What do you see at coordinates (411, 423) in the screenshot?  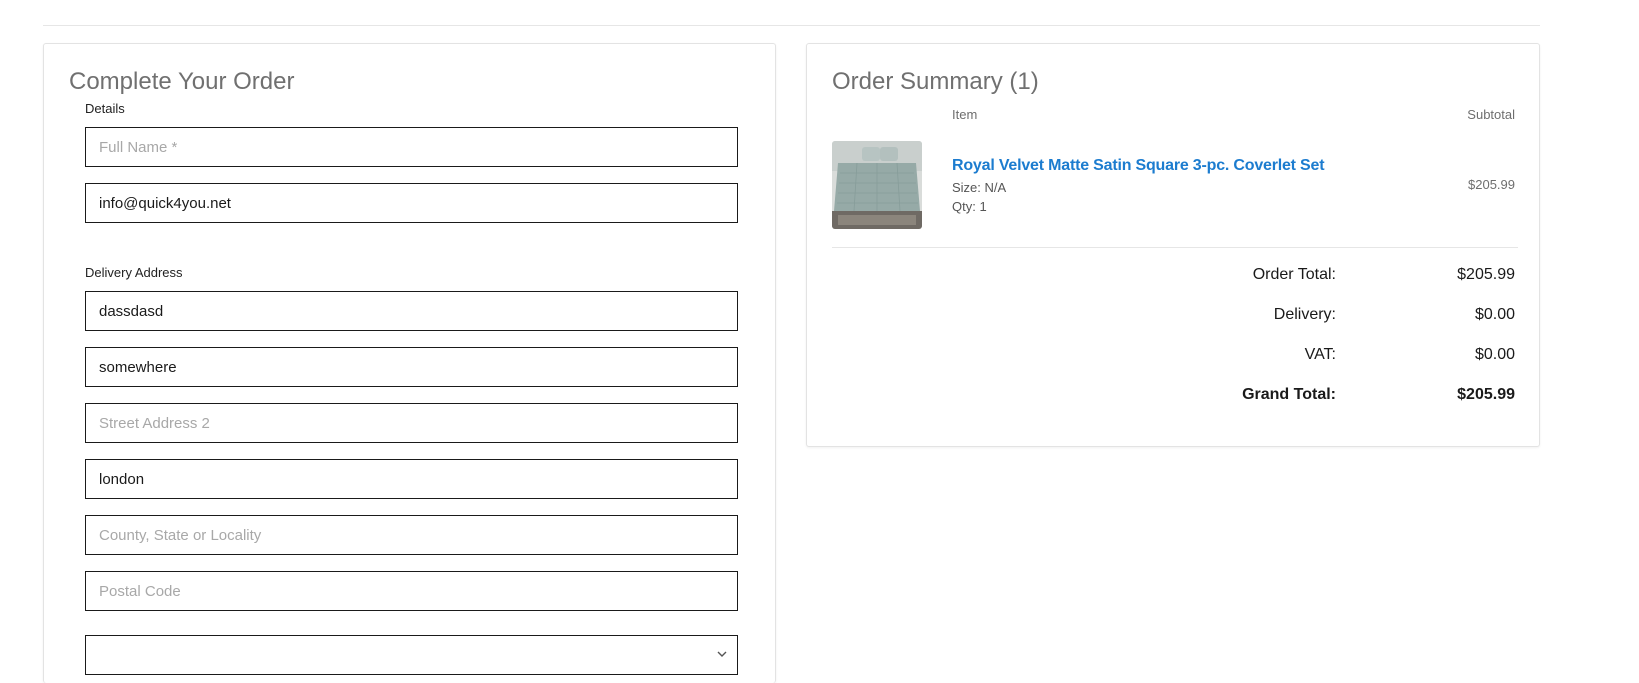 I see `street-address-2-input` at bounding box center [411, 423].